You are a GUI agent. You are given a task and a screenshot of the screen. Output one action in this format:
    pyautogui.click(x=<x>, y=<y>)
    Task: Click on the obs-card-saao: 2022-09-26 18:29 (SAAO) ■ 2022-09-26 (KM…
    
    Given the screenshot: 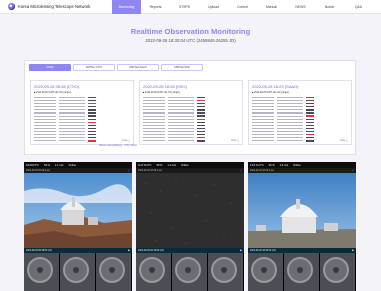 What is the action you would take?
    pyautogui.click(x=300, y=112)
    